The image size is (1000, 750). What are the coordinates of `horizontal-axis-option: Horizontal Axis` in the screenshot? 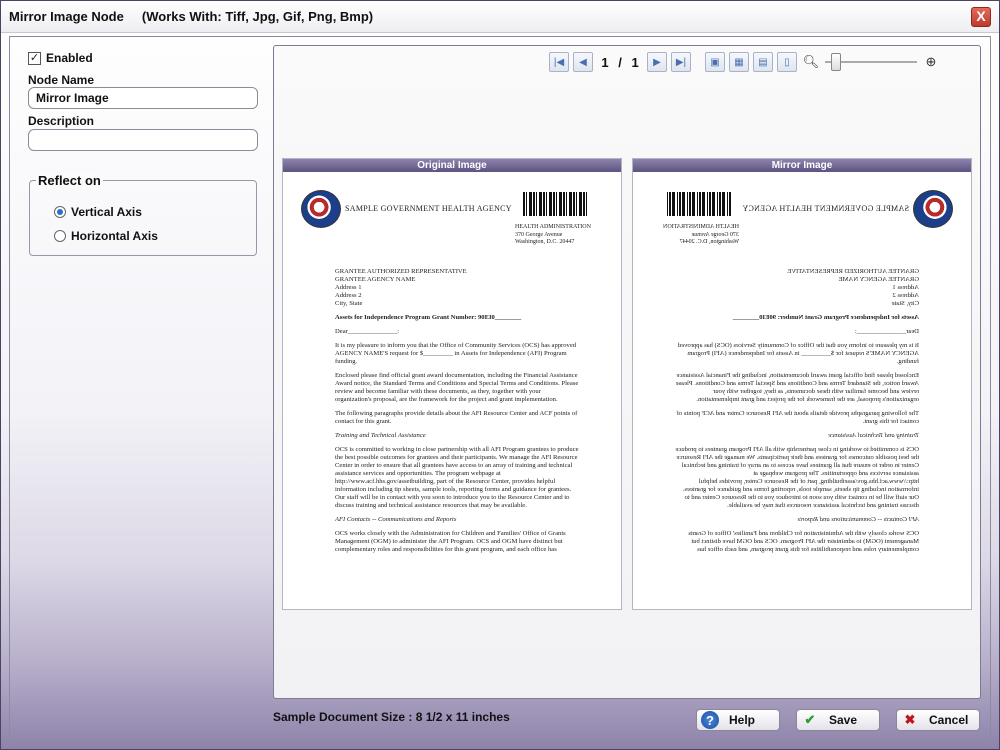 It's located at (106, 236).